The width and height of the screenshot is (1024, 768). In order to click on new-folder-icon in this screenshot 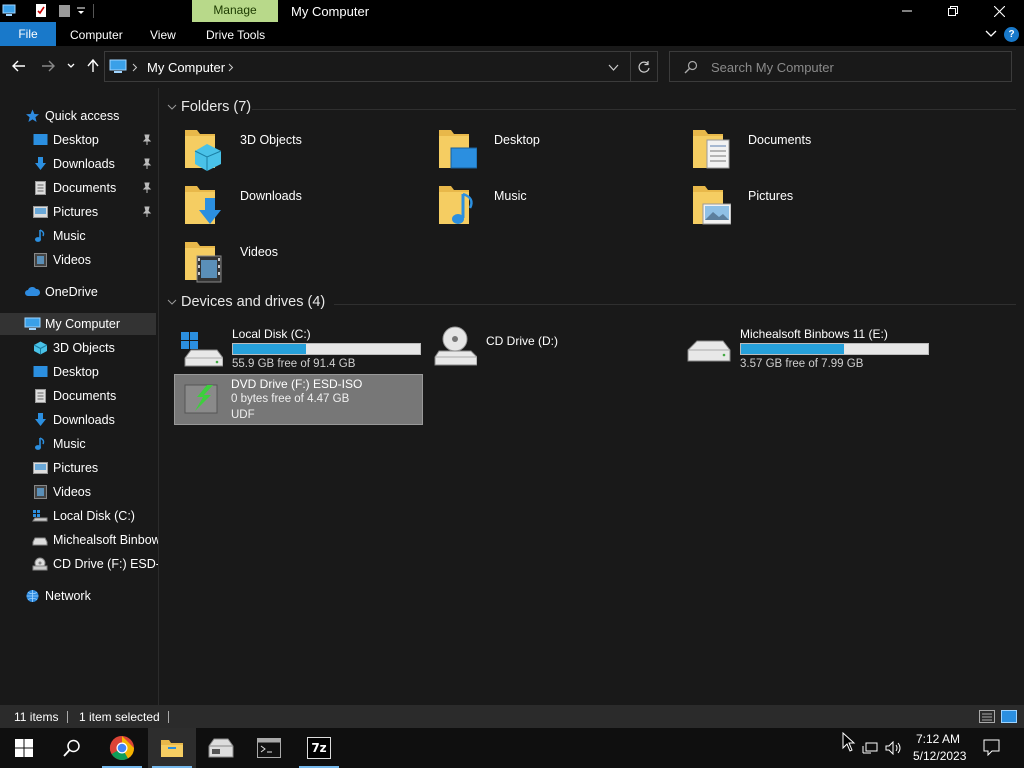, I will do `click(65, 10)`.